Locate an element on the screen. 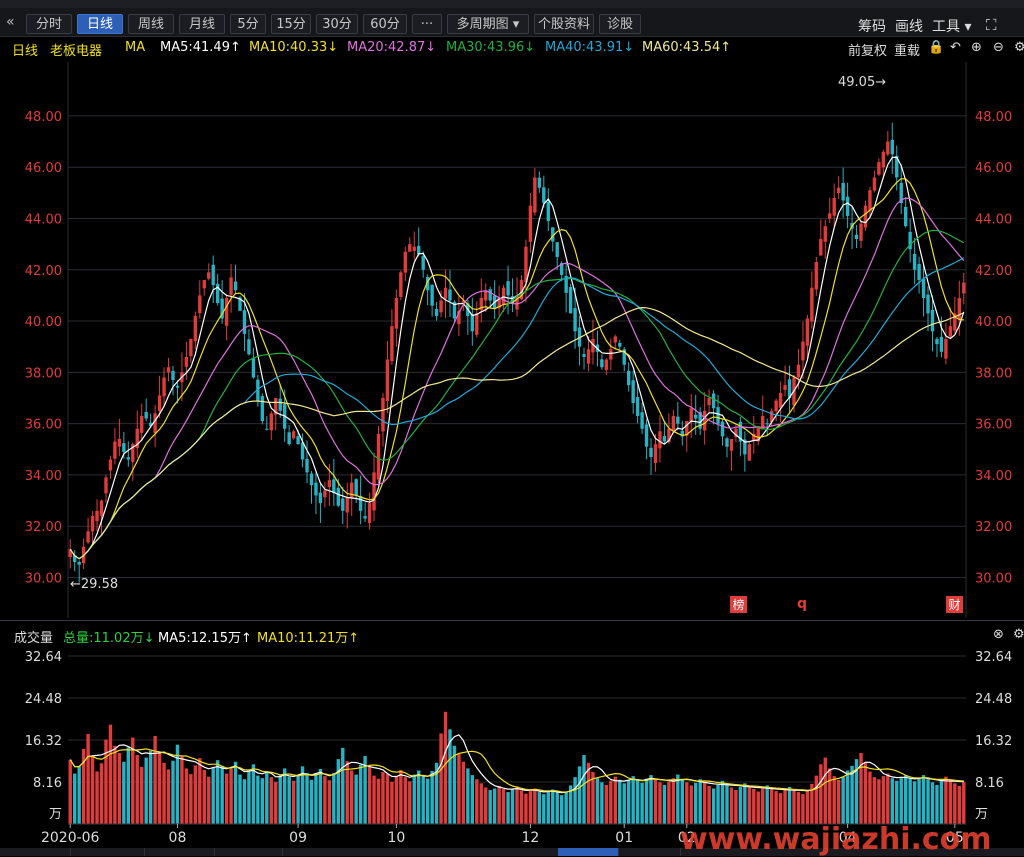  tab-ma is located at coordinates (588, 852).